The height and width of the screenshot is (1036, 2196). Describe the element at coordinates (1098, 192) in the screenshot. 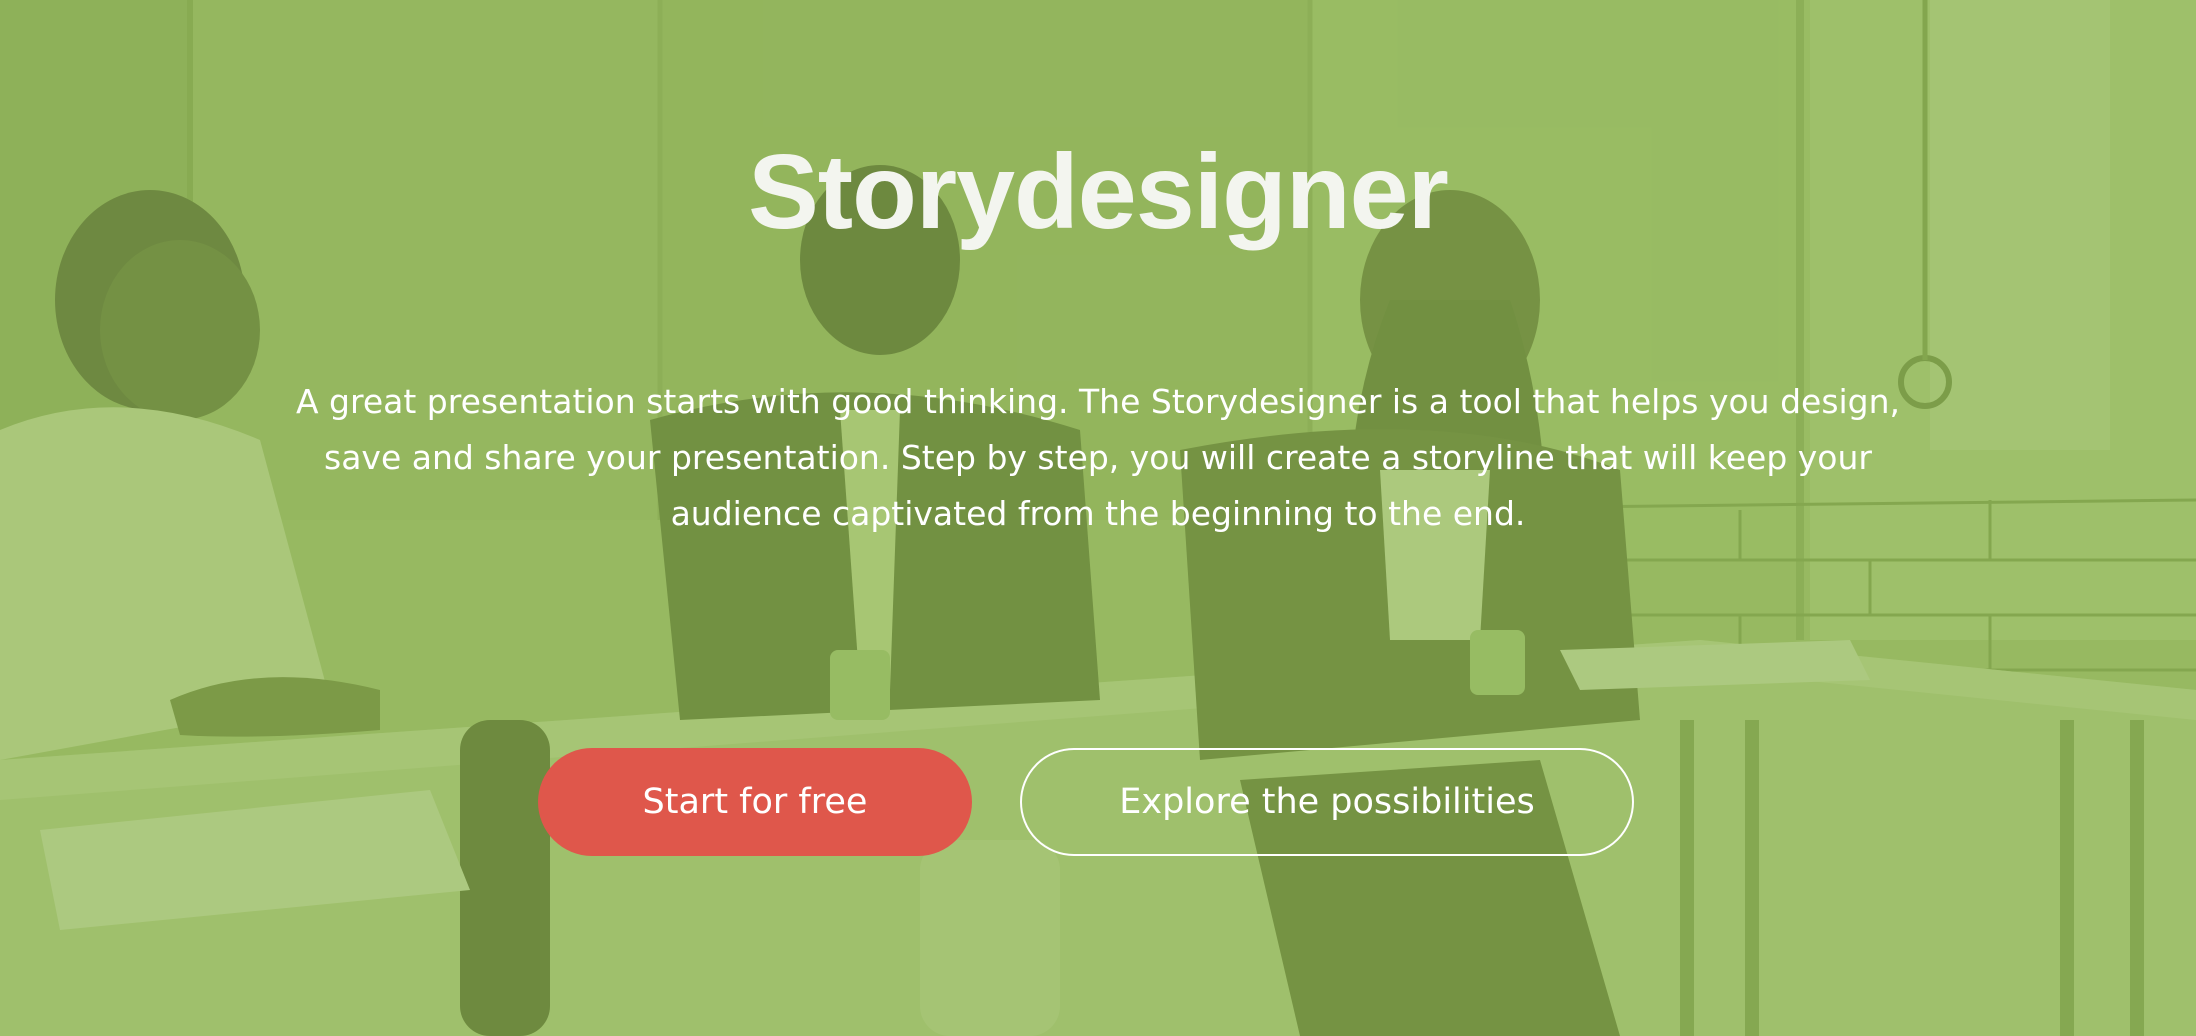

I see `page-title: Storydesigner` at that location.